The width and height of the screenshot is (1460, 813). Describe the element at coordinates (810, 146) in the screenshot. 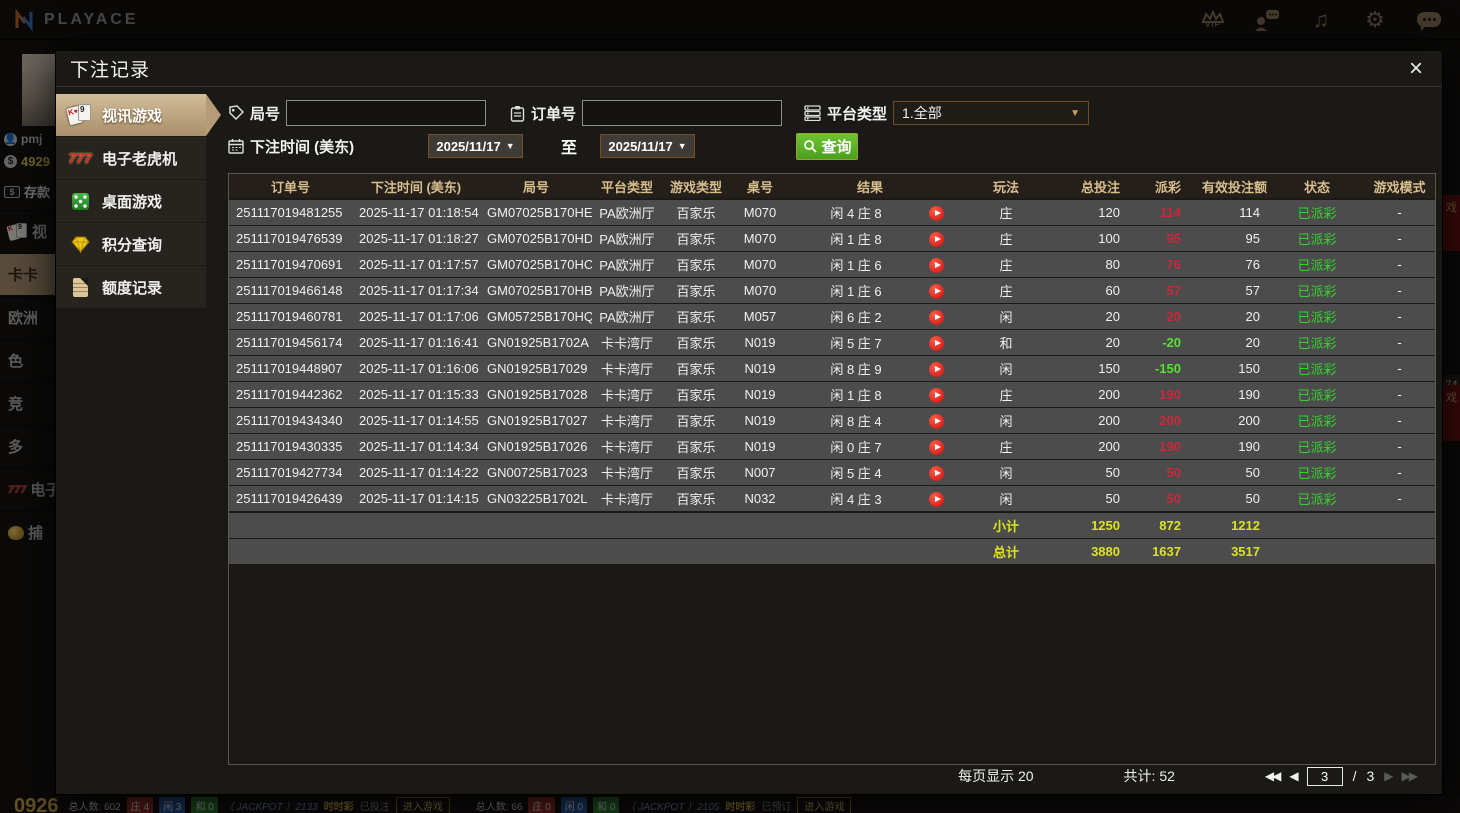

I see `search-icon` at that location.